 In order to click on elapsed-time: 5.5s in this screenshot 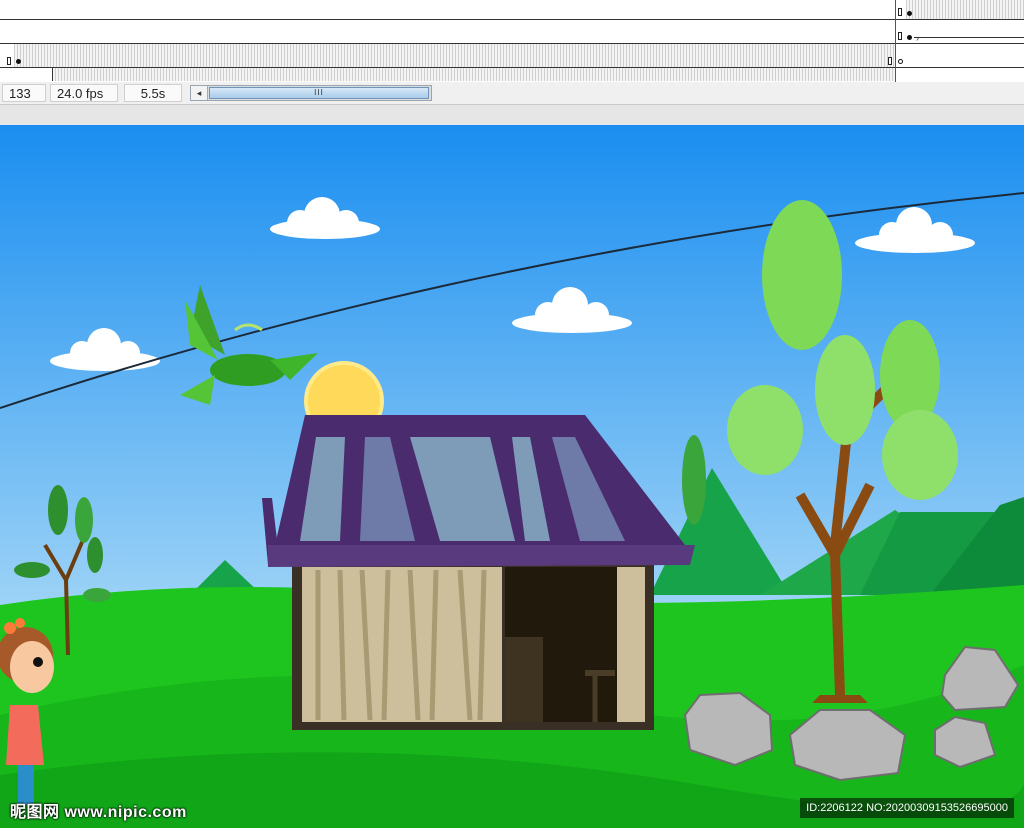, I will do `click(153, 93)`.